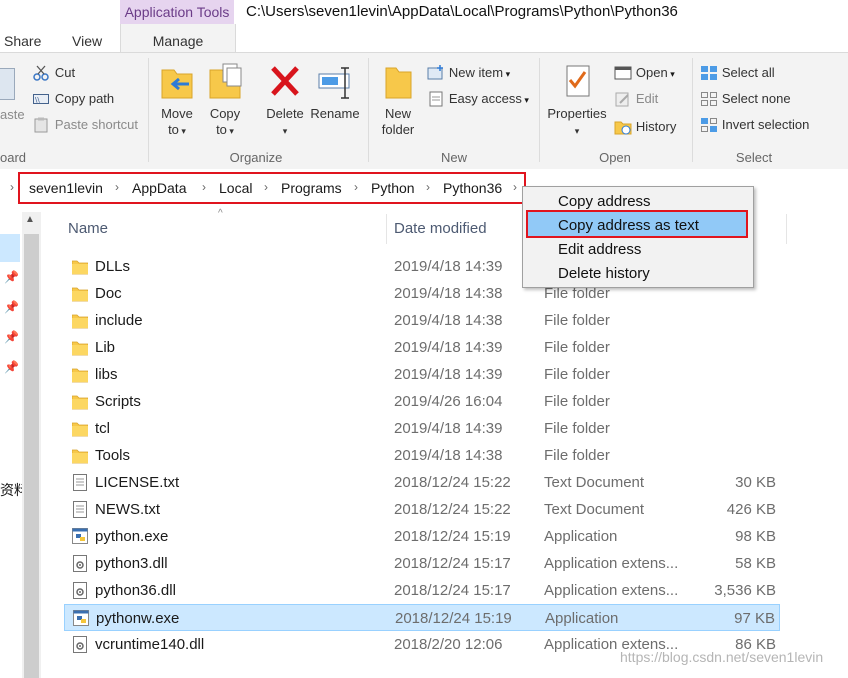  I want to click on file-size: 426 KB, so click(751, 509).